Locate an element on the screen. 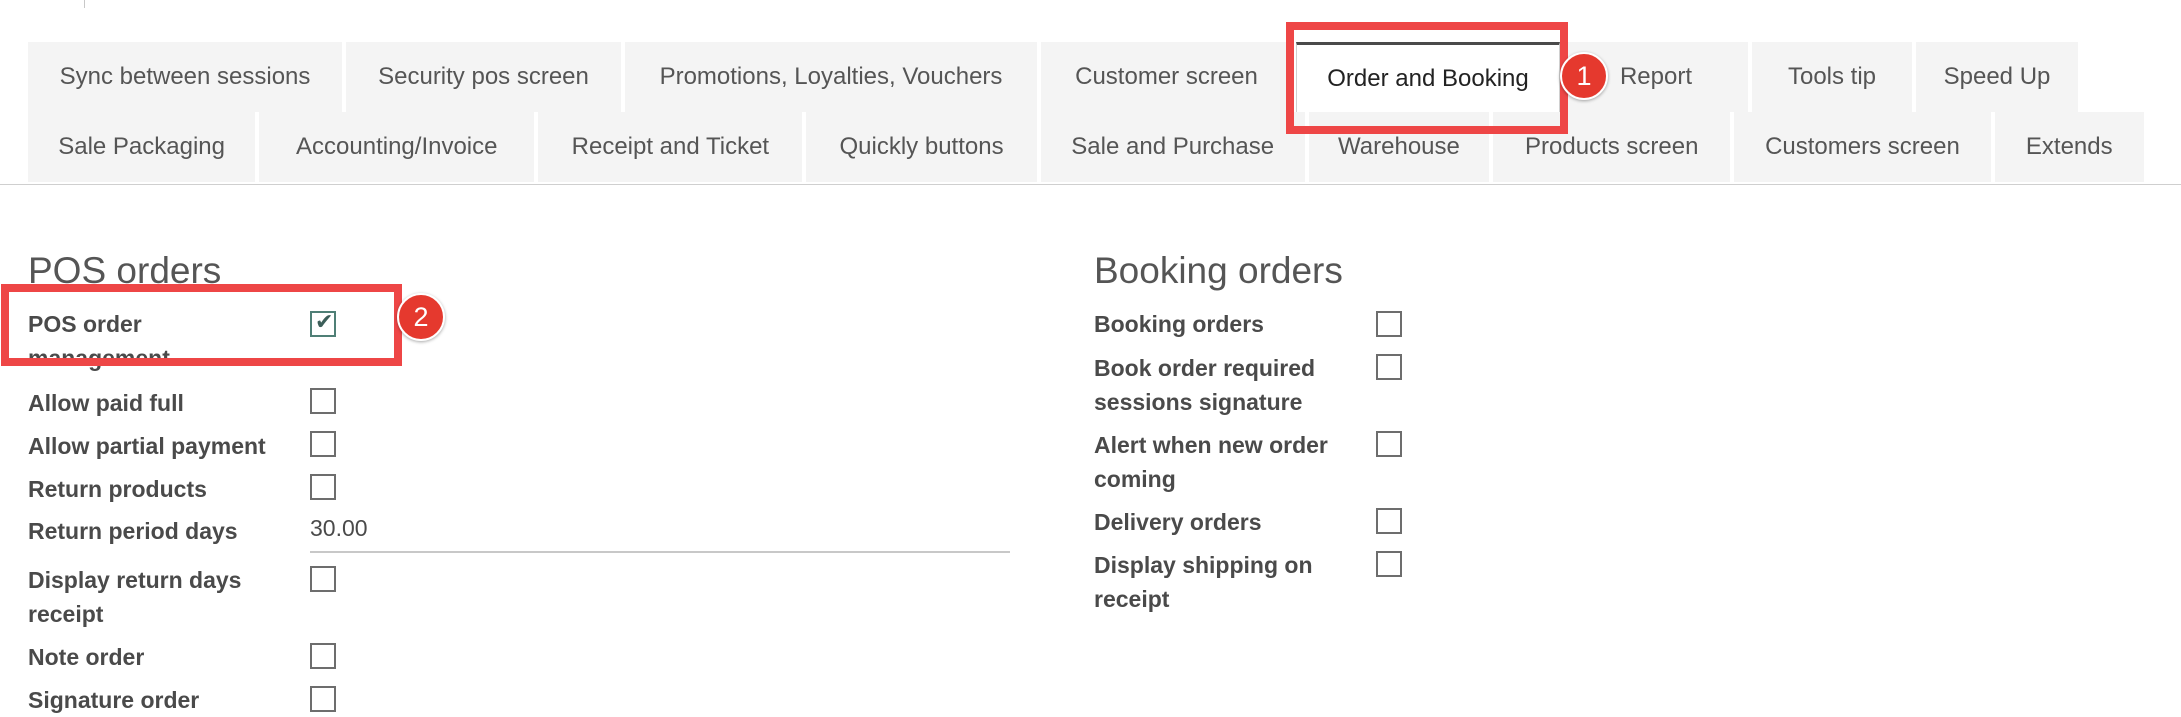  return-products-checkbox is located at coordinates (323, 487).